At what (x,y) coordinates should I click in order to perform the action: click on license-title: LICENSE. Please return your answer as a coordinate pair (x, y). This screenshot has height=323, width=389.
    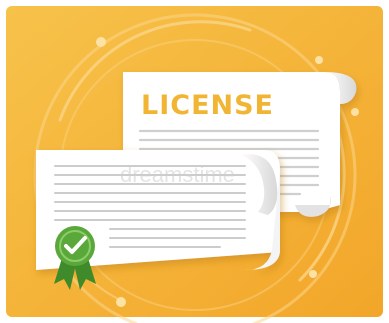
    Looking at the image, I should click on (207, 105).